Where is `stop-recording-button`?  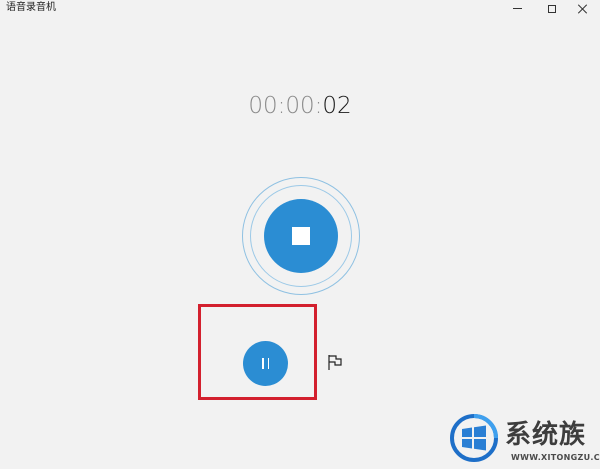
stop-recording-button is located at coordinates (301, 236).